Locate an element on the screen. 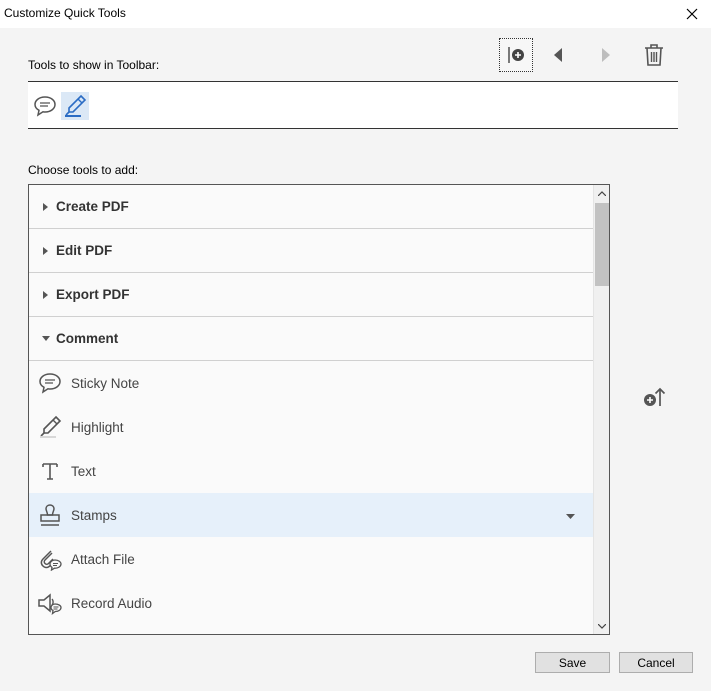 Image resolution: width=711 pixels, height=691 pixels. category-label: Edit PDF is located at coordinates (84, 250).